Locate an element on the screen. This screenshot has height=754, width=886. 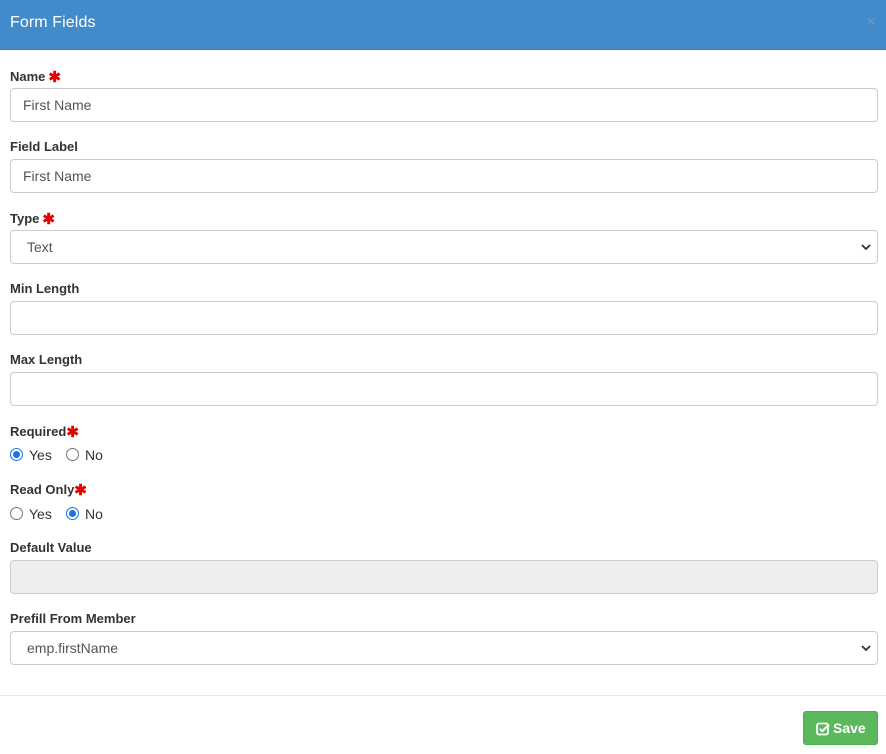
save-button: Save is located at coordinates (840, 728).